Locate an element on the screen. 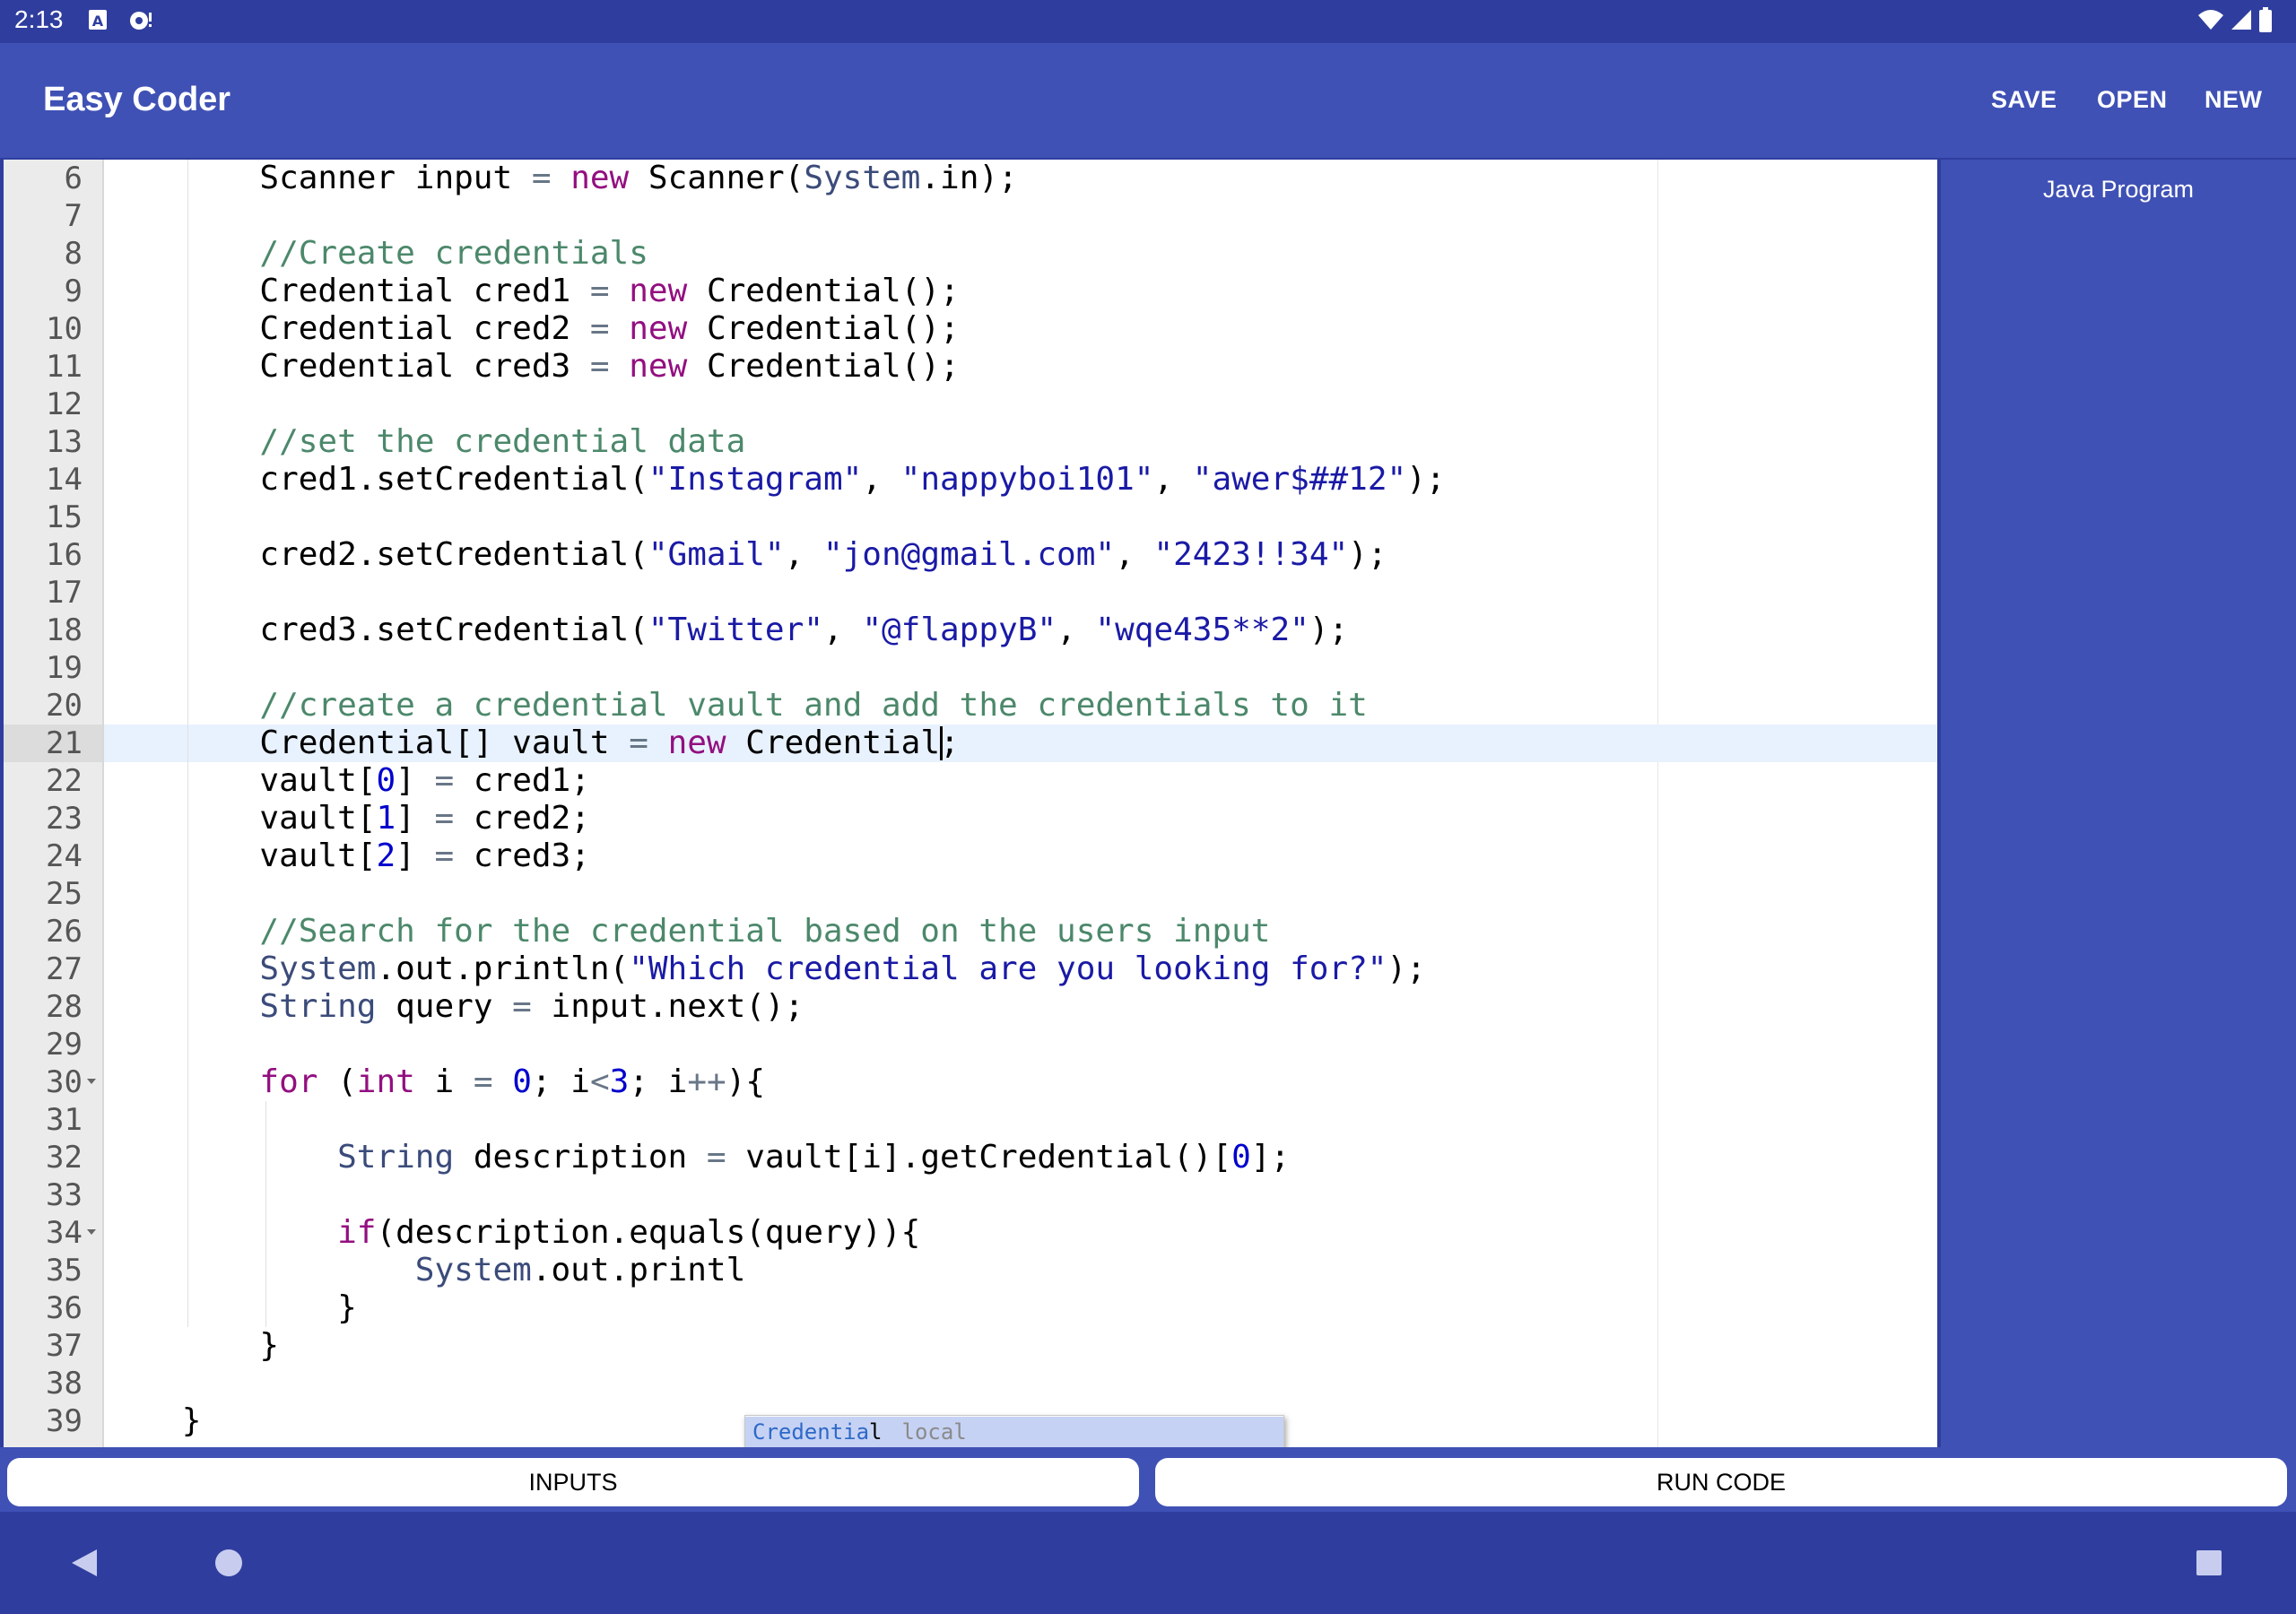 This screenshot has width=2296, height=1614. code-token: i is located at coordinates (444, 1081).